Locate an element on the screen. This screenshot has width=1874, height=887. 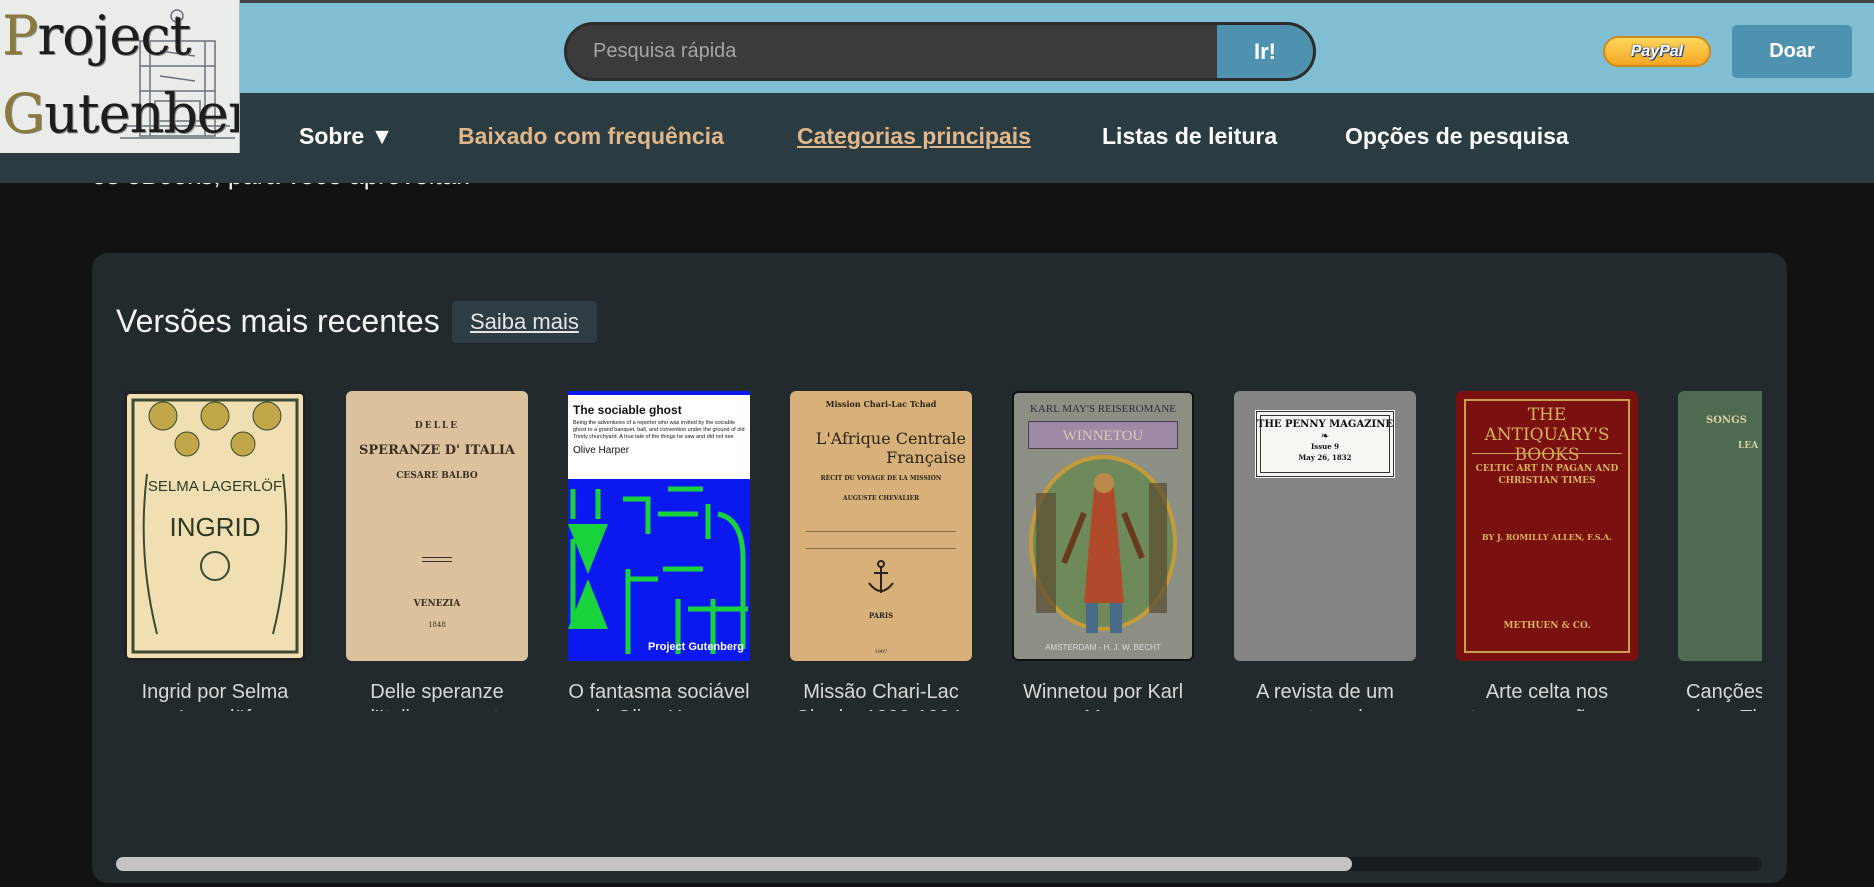
learn-more-link: Saiba mais is located at coordinates (524, 322).